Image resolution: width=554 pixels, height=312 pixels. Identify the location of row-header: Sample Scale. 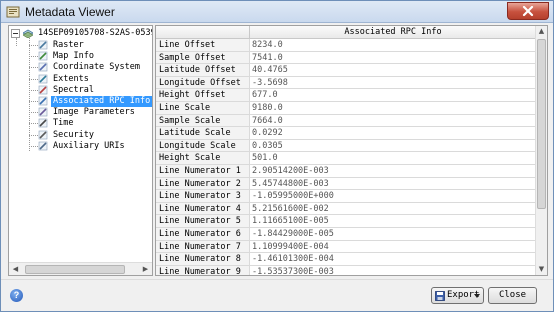
(202, 121).